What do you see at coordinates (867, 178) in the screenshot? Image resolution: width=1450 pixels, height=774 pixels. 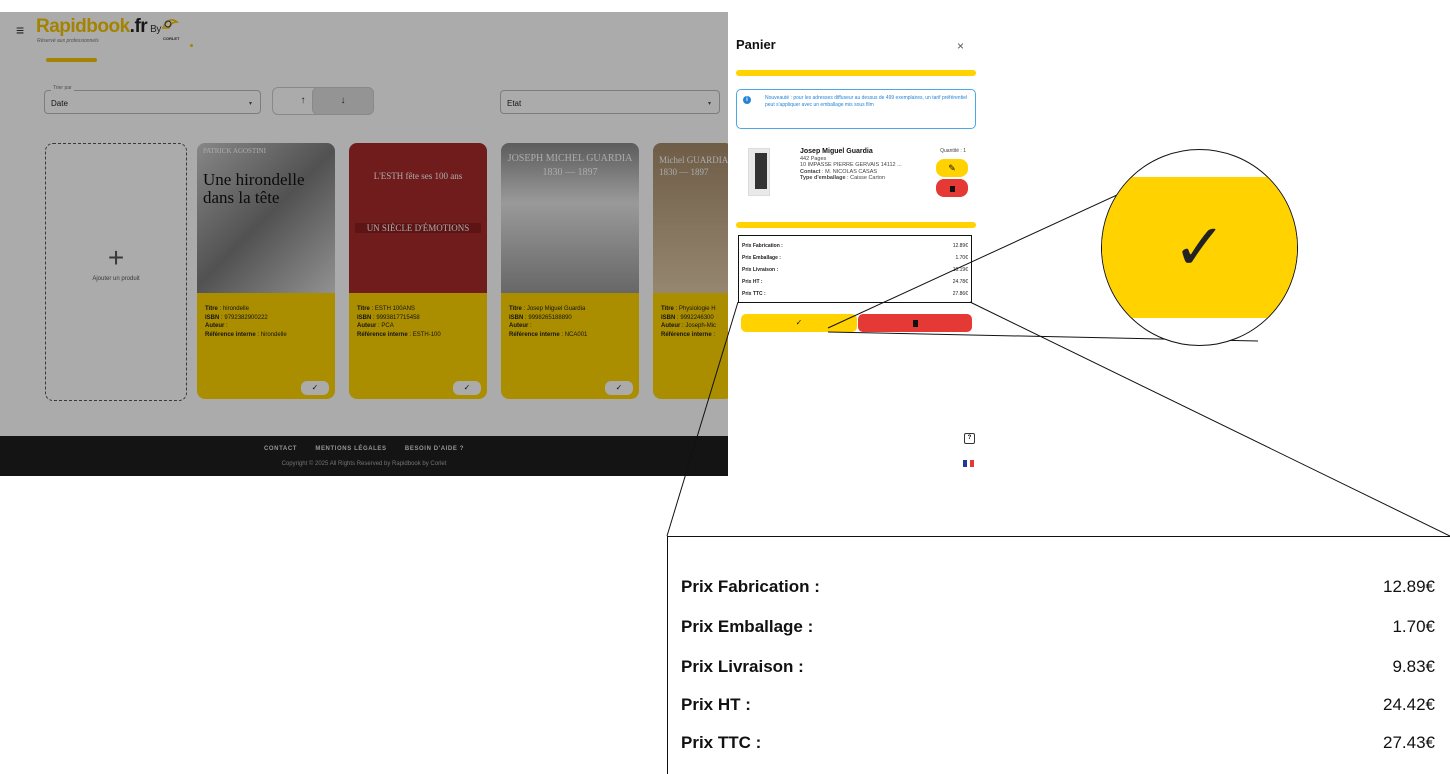 I see `item-packaging: Caisse Carton` at bounding box center [867, 178].